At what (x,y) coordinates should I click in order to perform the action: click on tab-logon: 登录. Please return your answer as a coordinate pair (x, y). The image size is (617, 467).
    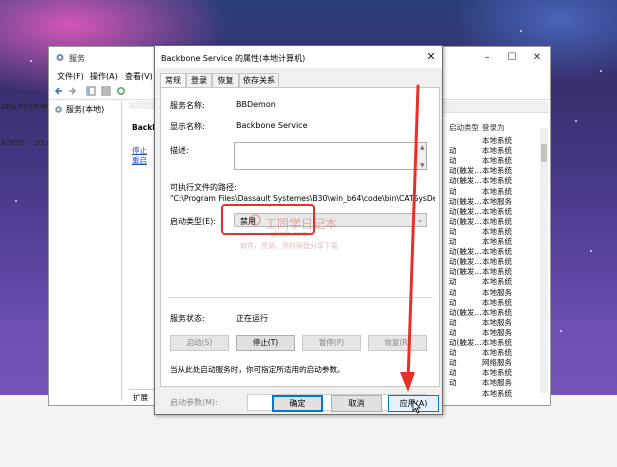
    Looking at the image, I should click on (199, 80).